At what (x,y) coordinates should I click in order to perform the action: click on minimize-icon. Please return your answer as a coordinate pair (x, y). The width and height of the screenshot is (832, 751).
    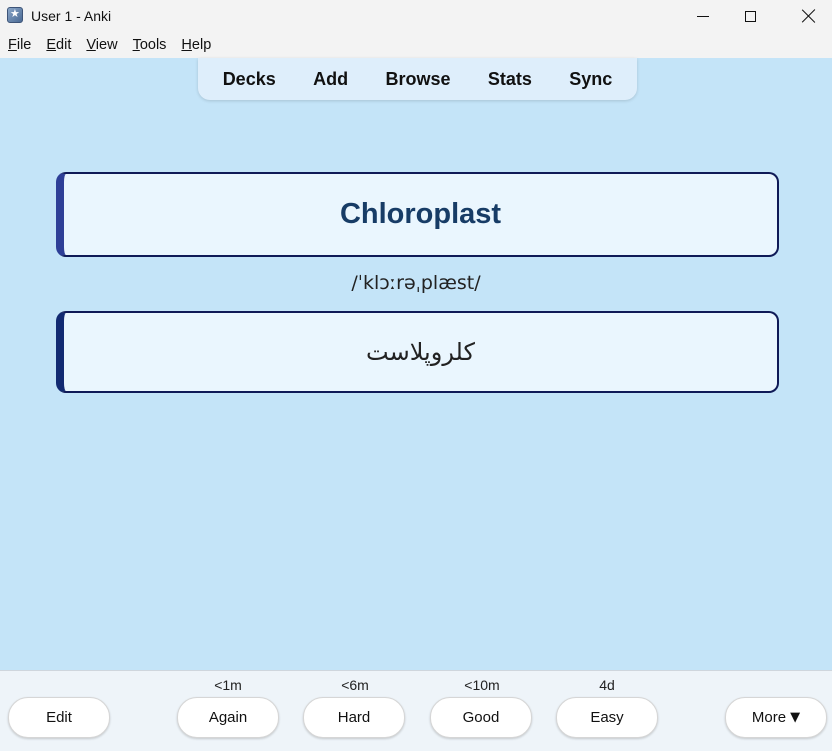
    Looking at the image, I should click on (703, 16).